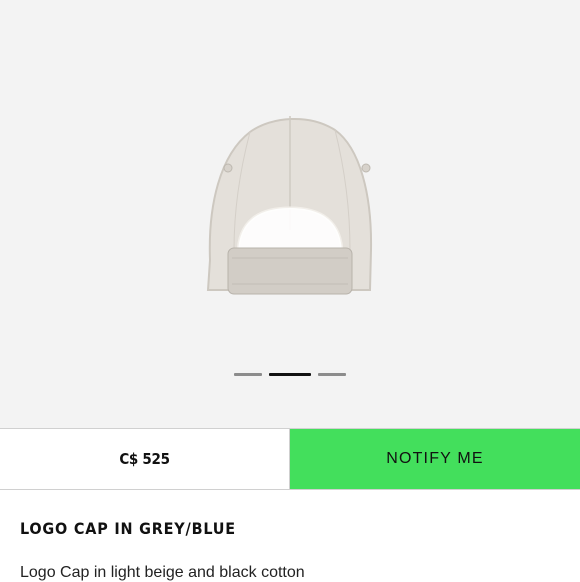 Image resolution: width=580 pixels, height=582 pixels. Describe the element at coordinates (435, 459) in the screenshot. I see `notify-me-button: NOTIFY ME` at that location.